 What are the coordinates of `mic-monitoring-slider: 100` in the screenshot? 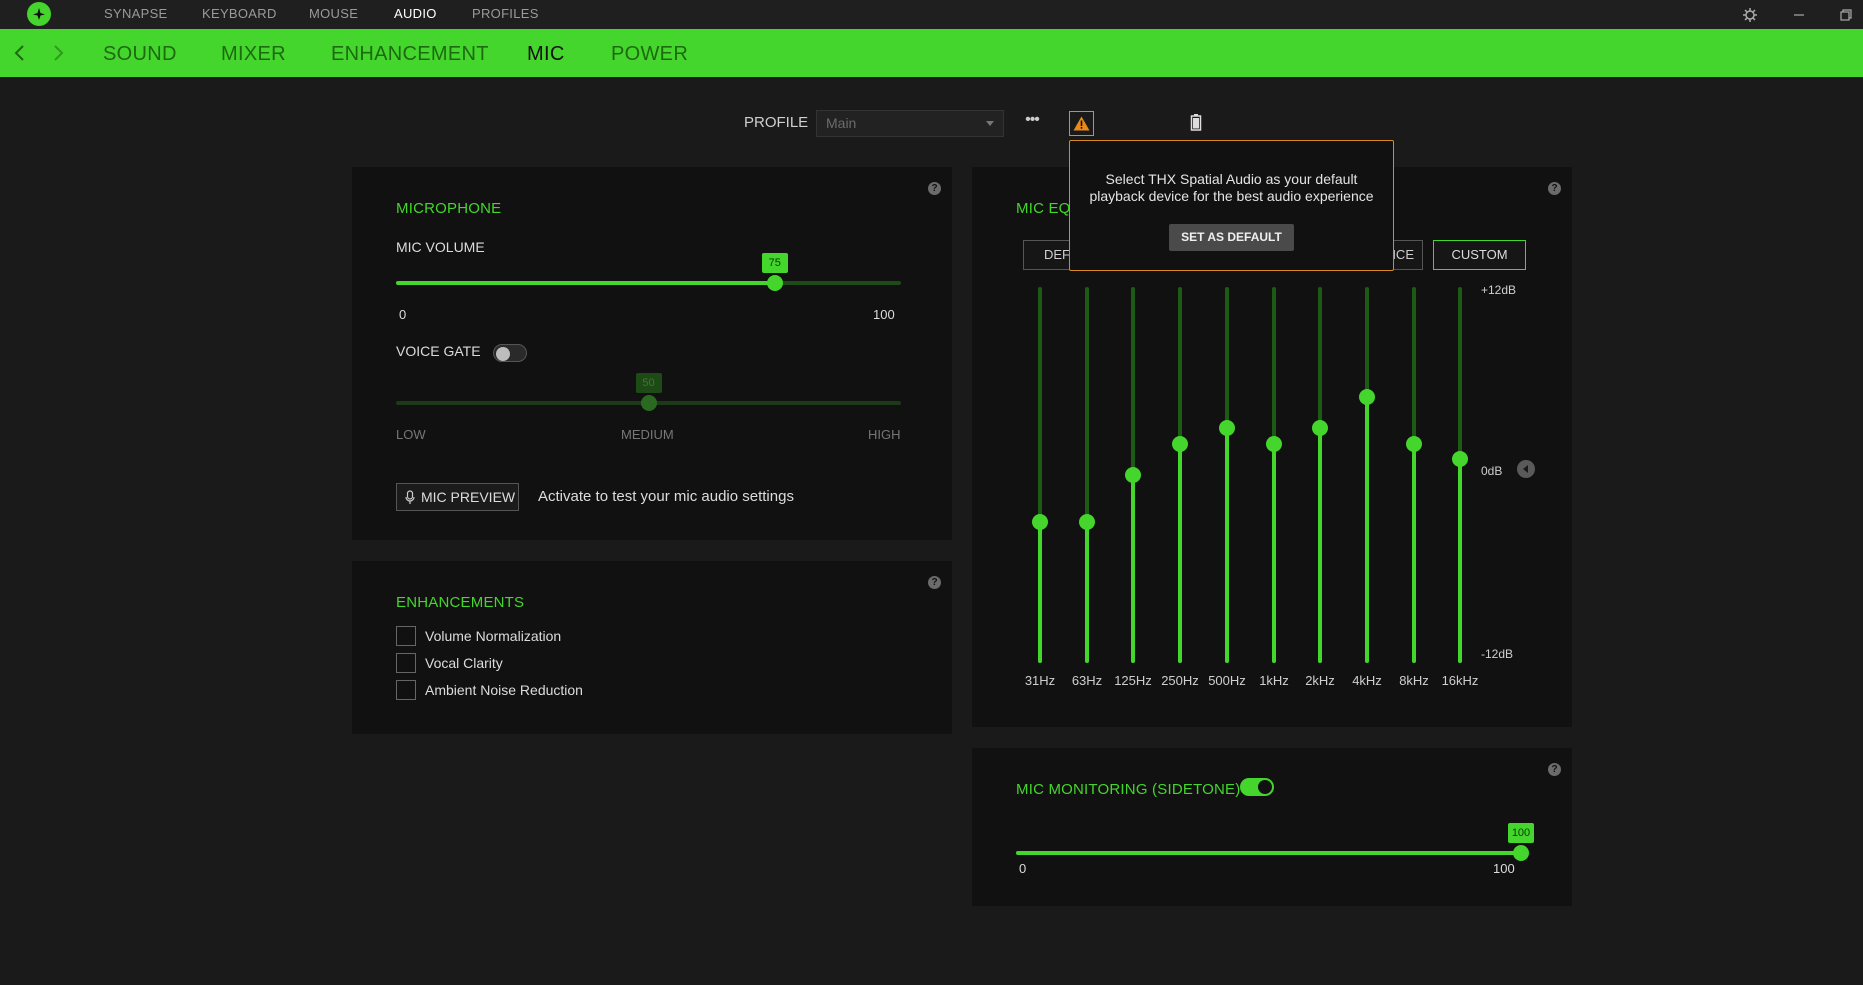 It's located at (1275, 849).